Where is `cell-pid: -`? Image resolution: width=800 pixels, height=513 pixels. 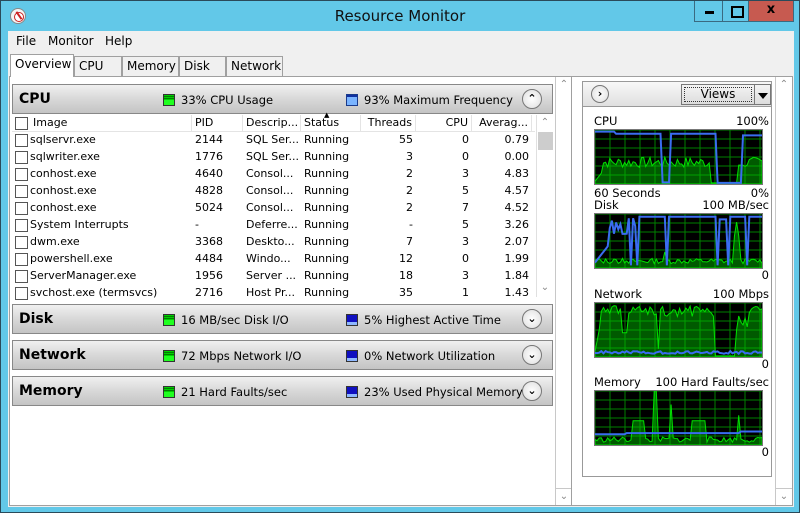 cell-pid: - is located at coordinates (197, 224).